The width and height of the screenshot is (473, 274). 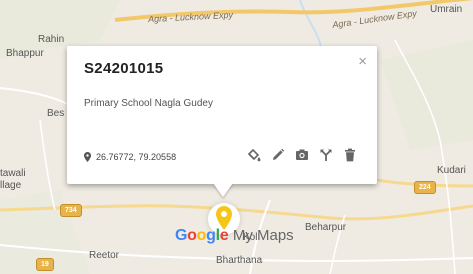 What do you see at coordinates (71, 210) in the screenshot?
I see `route-shield: 734` at bounding box center [71, 210].